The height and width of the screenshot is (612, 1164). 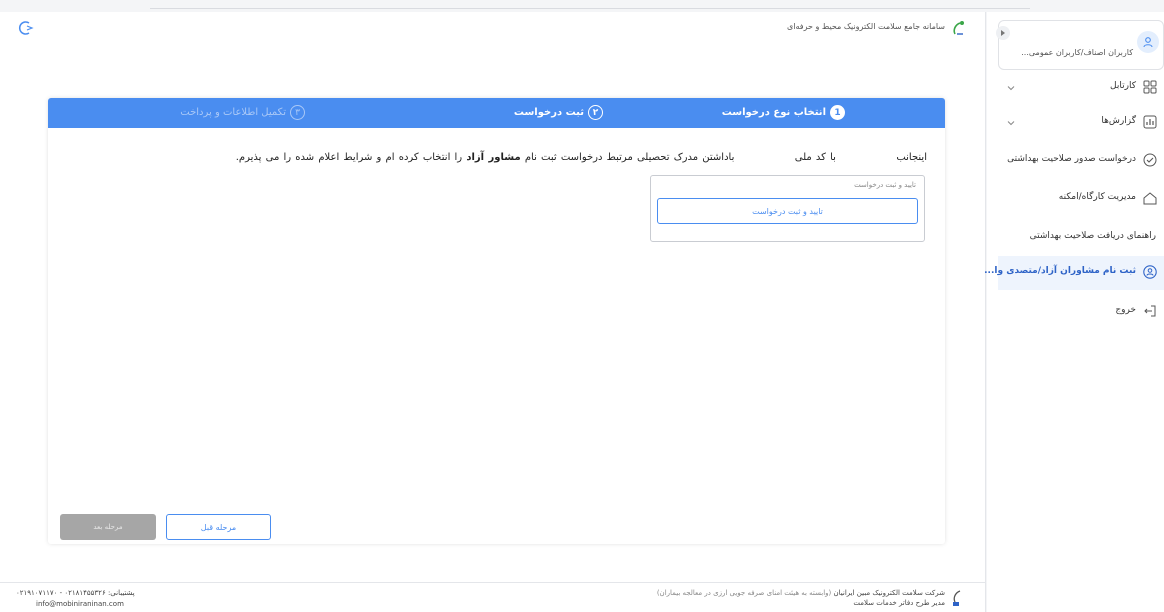 I want to click on step-complete-info-payment: ۳ تکمیل اطلاعات و پرداخت, so click(x=242, y=112).